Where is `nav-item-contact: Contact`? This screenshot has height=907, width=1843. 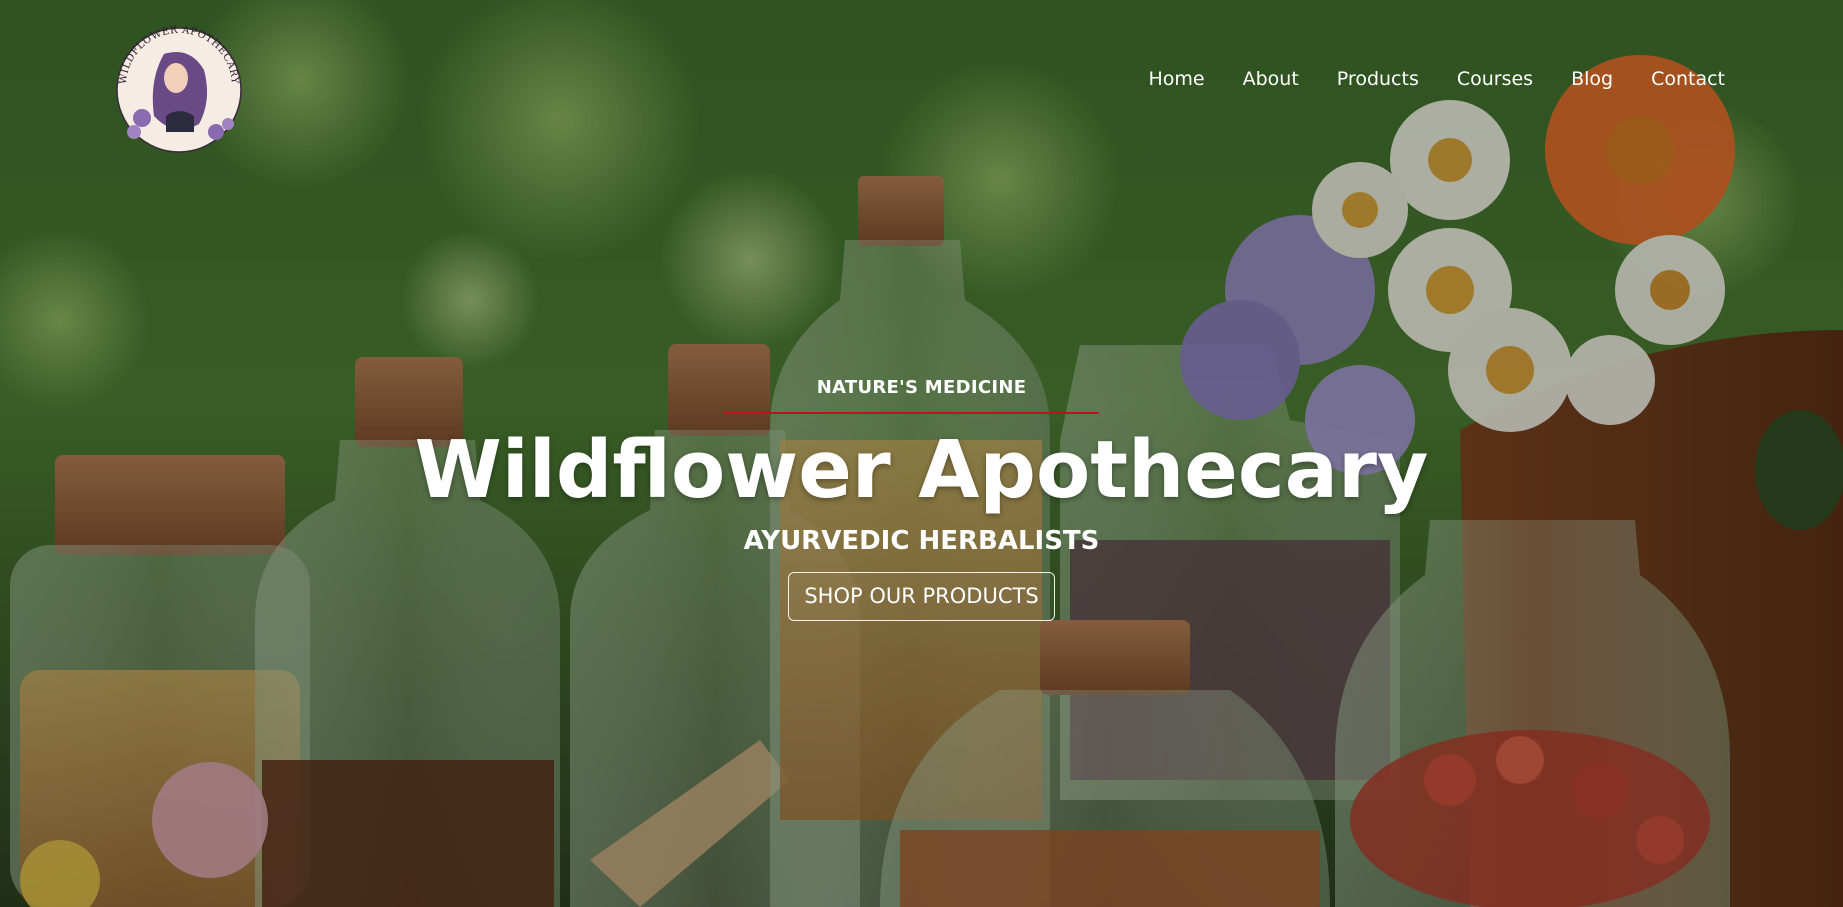
nav-item-contact: Contact is located at coordinates (1688, 79).